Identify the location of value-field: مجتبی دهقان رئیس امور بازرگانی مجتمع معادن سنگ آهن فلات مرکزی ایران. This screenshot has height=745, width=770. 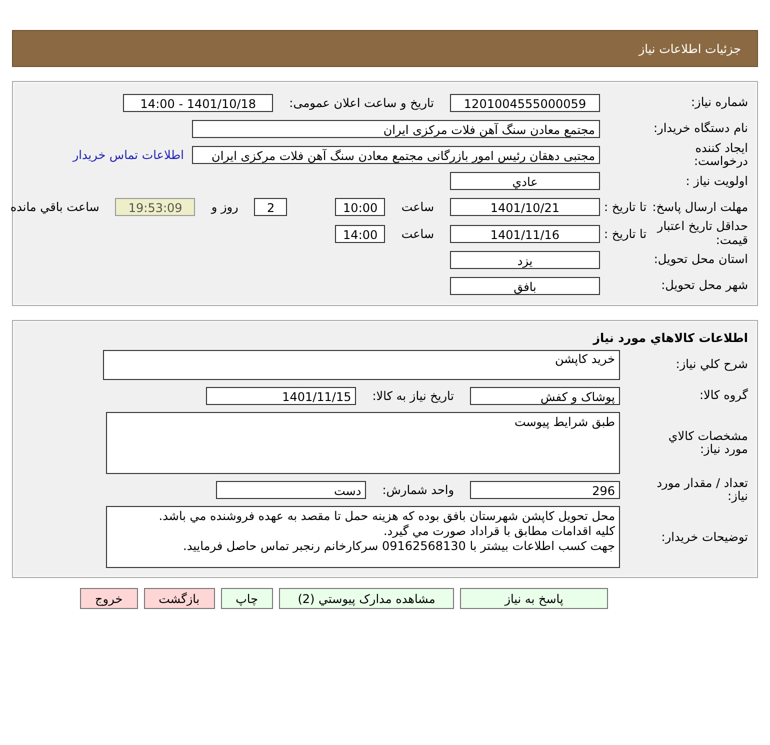
(396, 155).